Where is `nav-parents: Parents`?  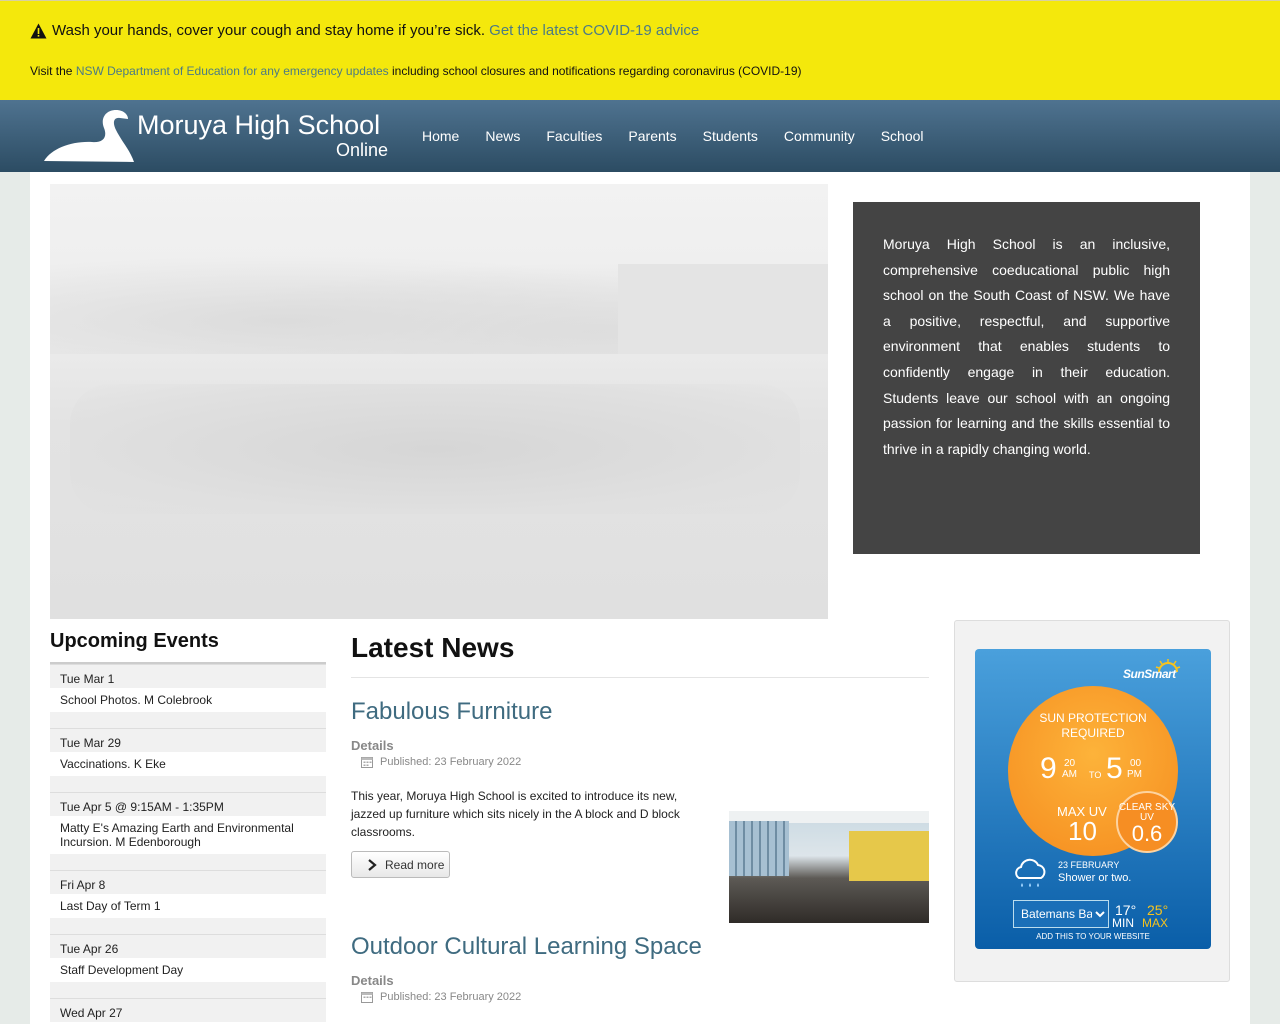 nav-parents: Parents is located at coordinates (652, 136).